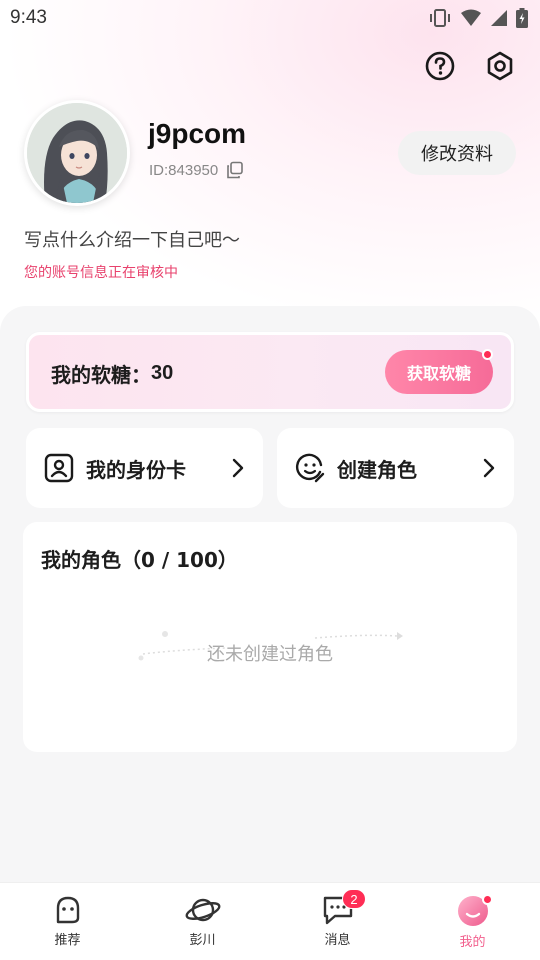 Image resolution: width=540 pixels, height=960 pixels. I want to click on wifi-icon, so click(471, 17).